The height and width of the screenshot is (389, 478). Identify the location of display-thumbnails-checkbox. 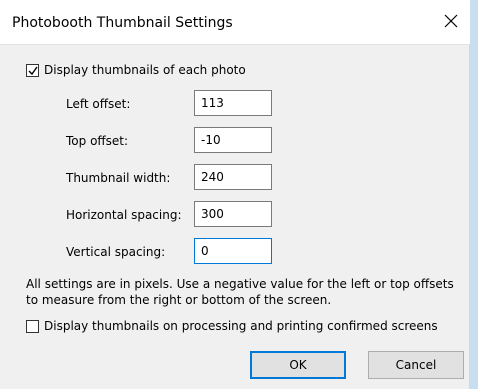
(32, 70).